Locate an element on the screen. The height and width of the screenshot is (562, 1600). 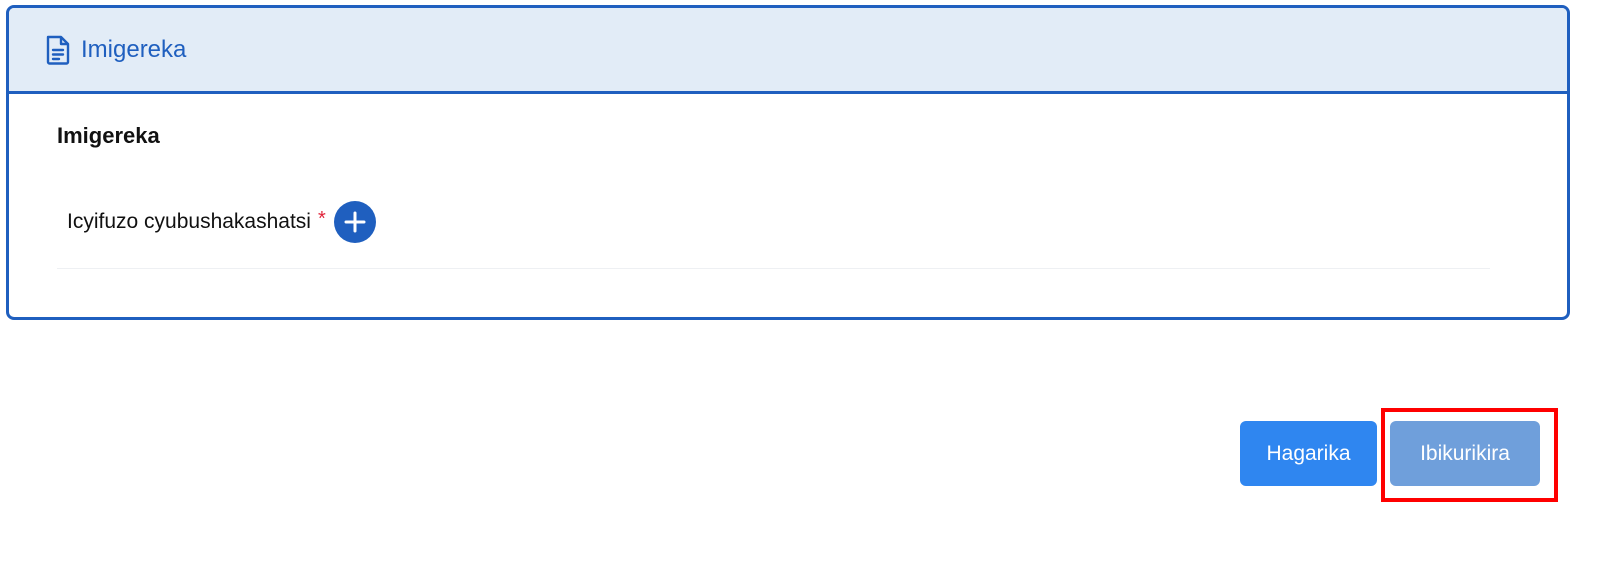
field-divider is located at coordinates (773, 268).